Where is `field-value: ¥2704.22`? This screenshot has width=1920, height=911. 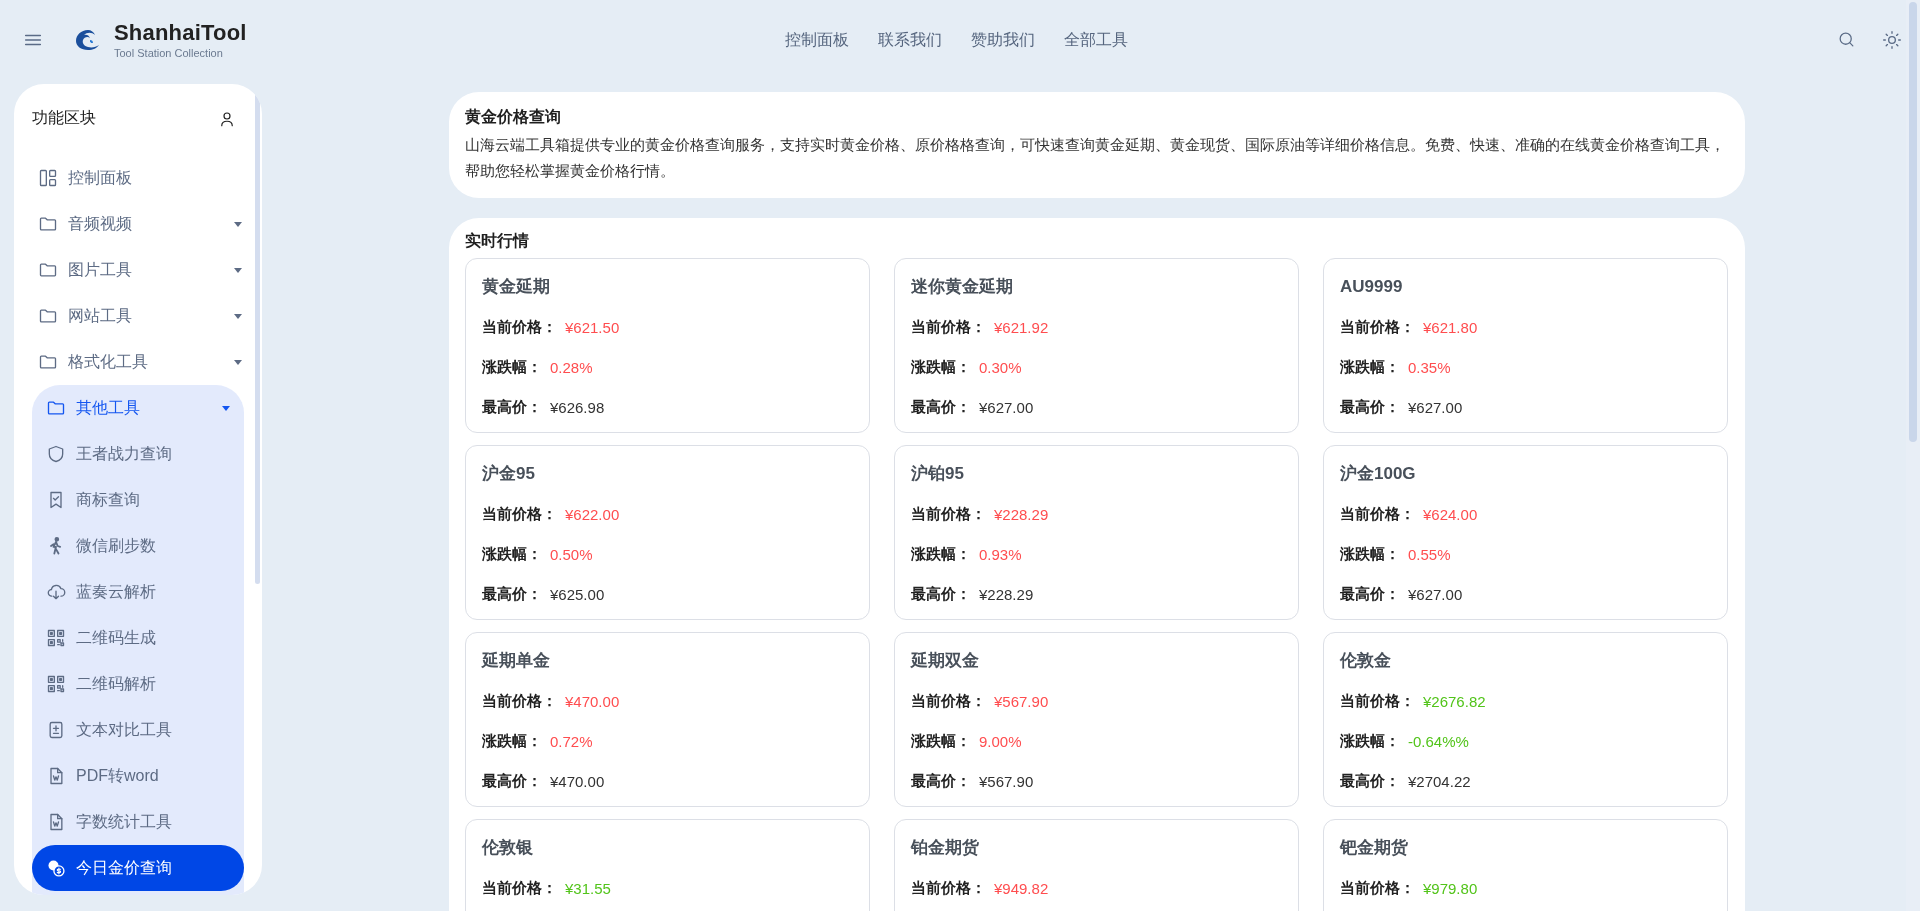 field-value: ¥2704.22 is located at coordinates (1439, 781).